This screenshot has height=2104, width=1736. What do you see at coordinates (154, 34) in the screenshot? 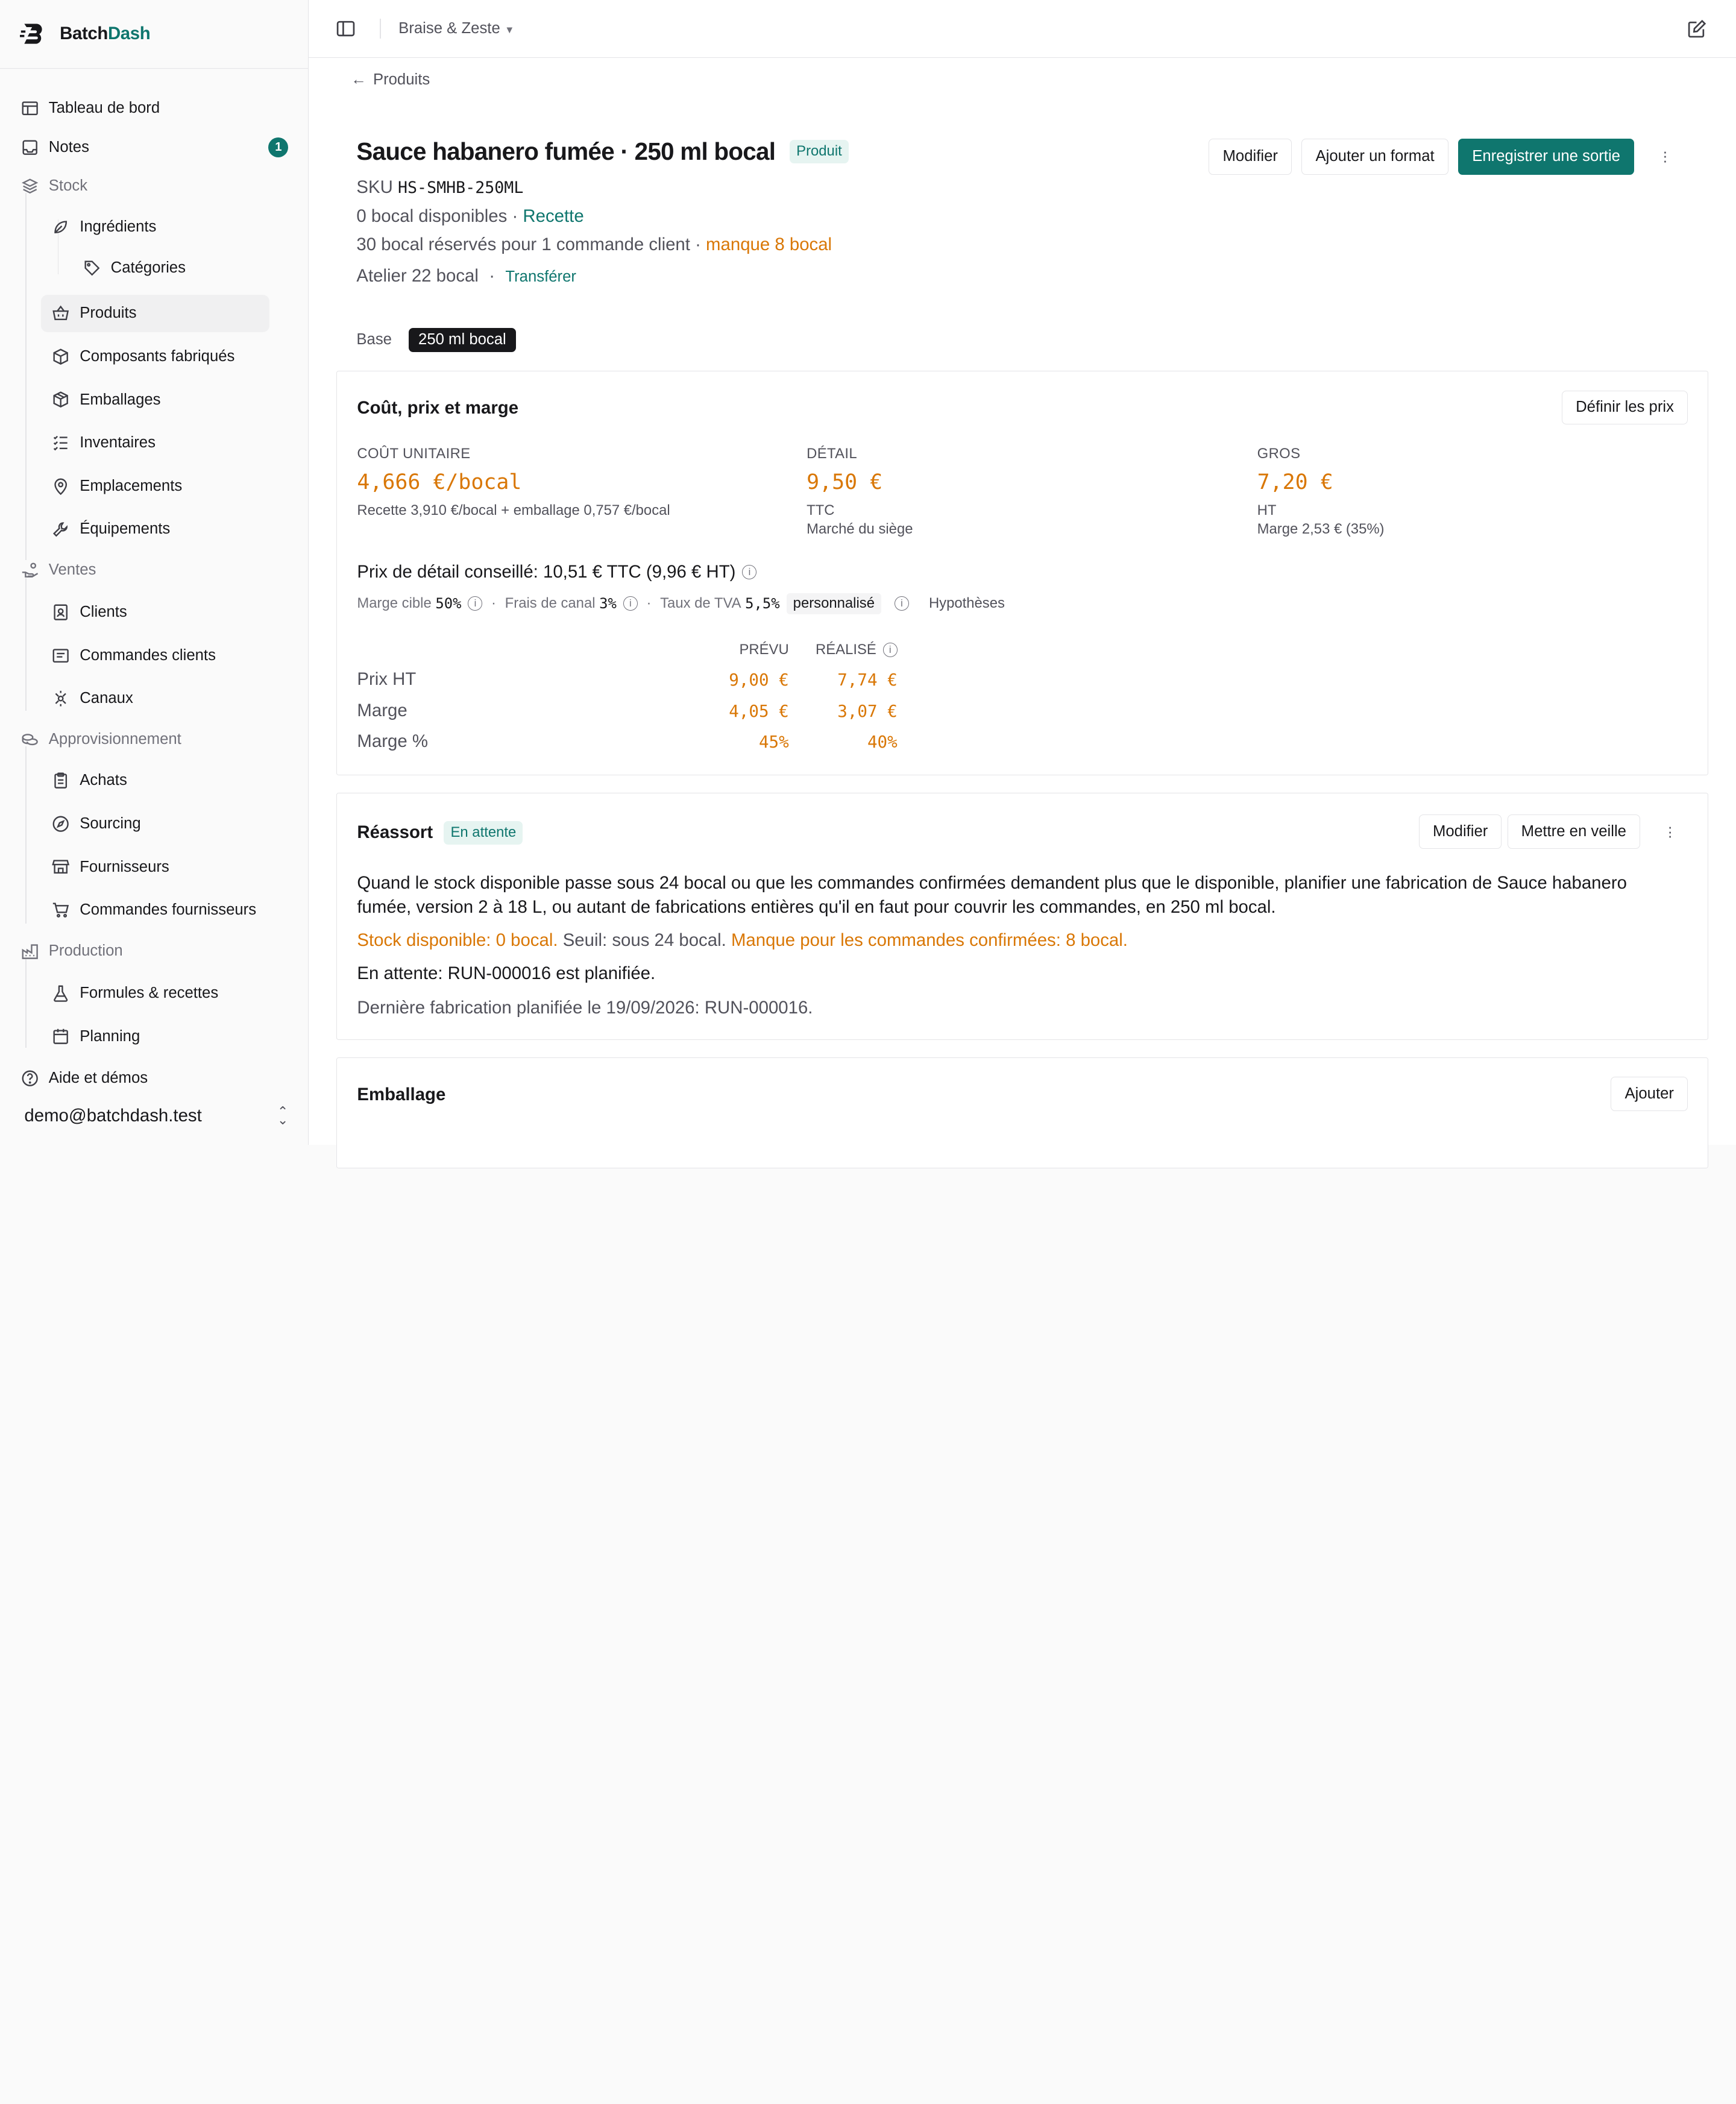
I see `brand: BatchDash` at bounding box center [154, 34].